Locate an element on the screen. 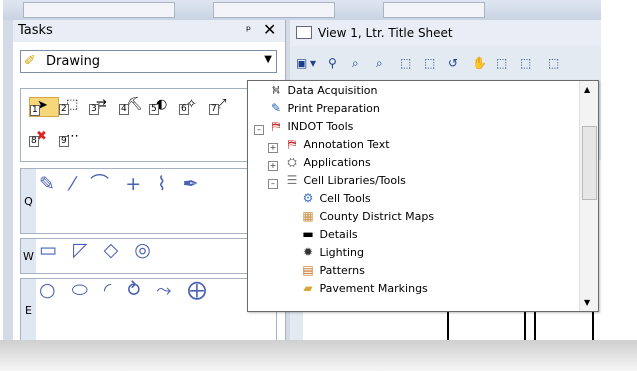 This screenshot has height=371, width=637. previous-view-icon: ⬚ is located at coordinates (501, 63).